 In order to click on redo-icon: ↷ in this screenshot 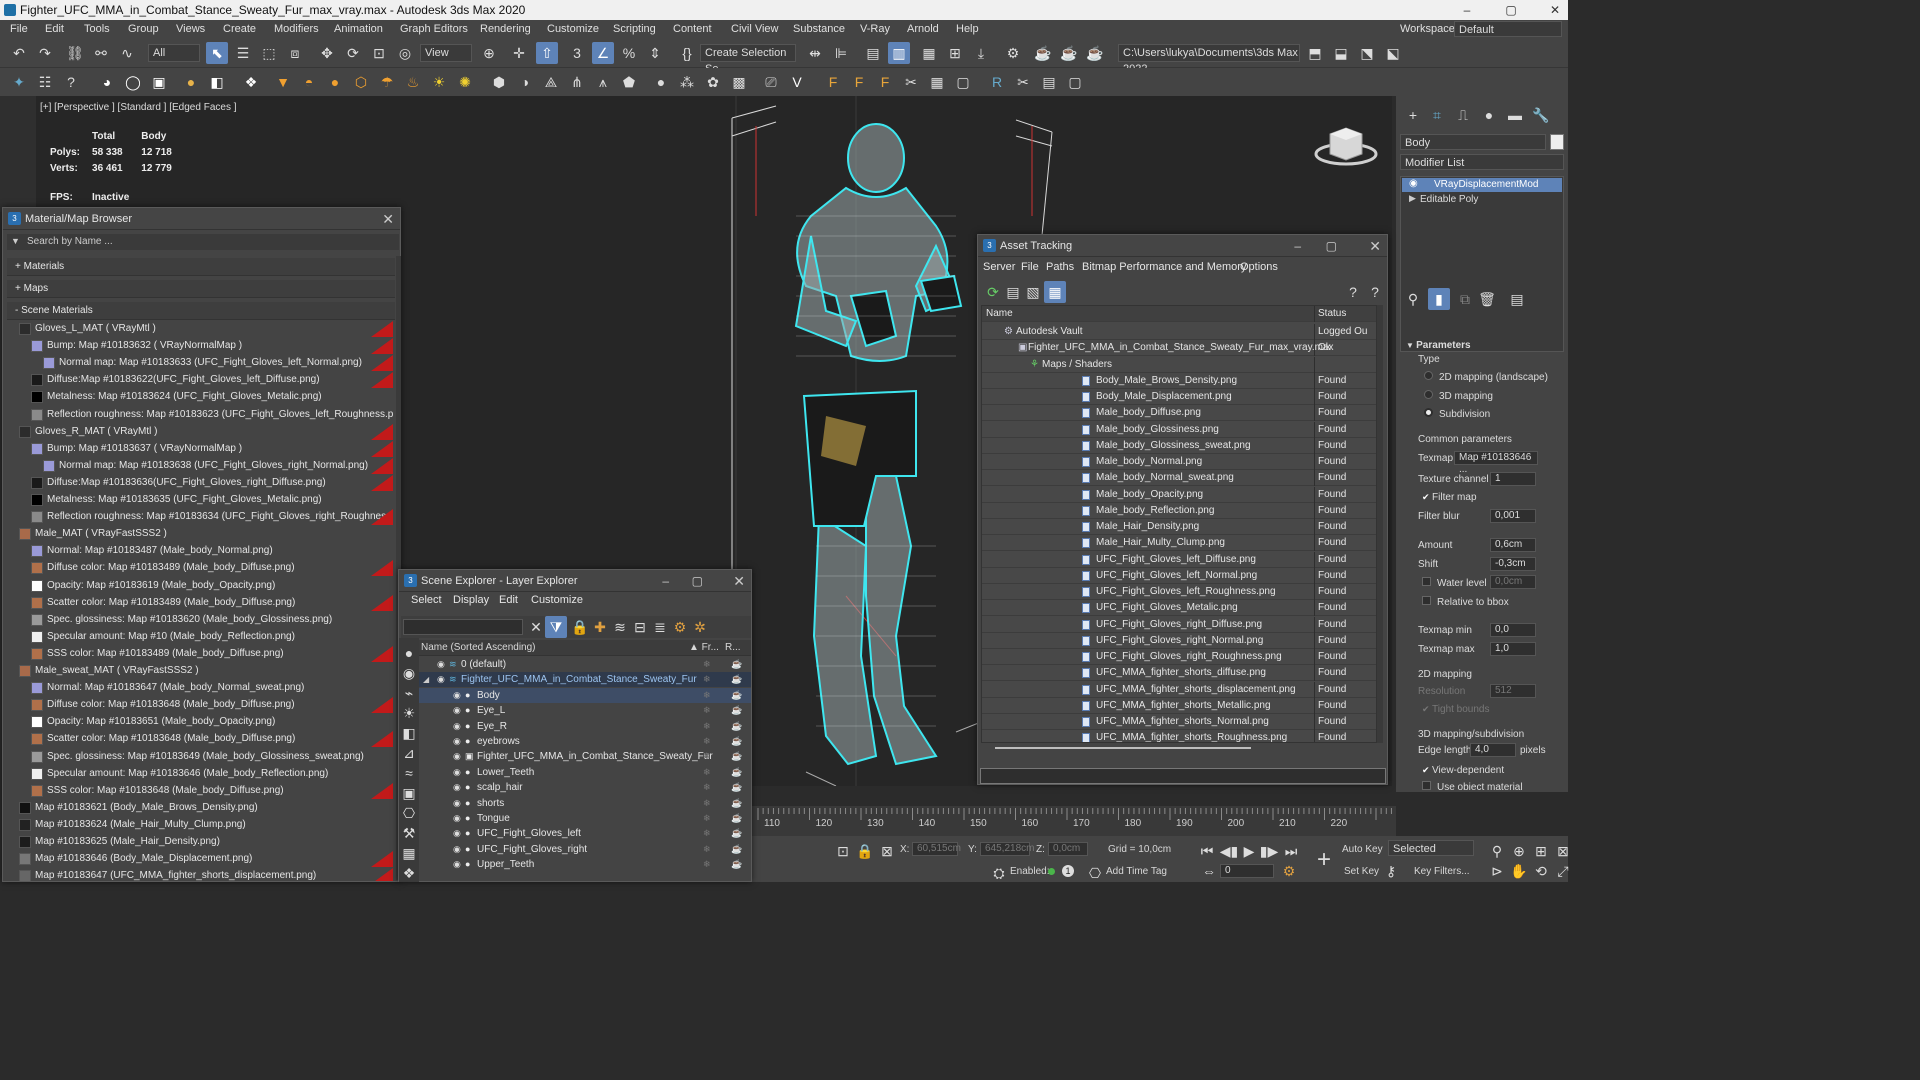, I will do `click(45, 53)`.